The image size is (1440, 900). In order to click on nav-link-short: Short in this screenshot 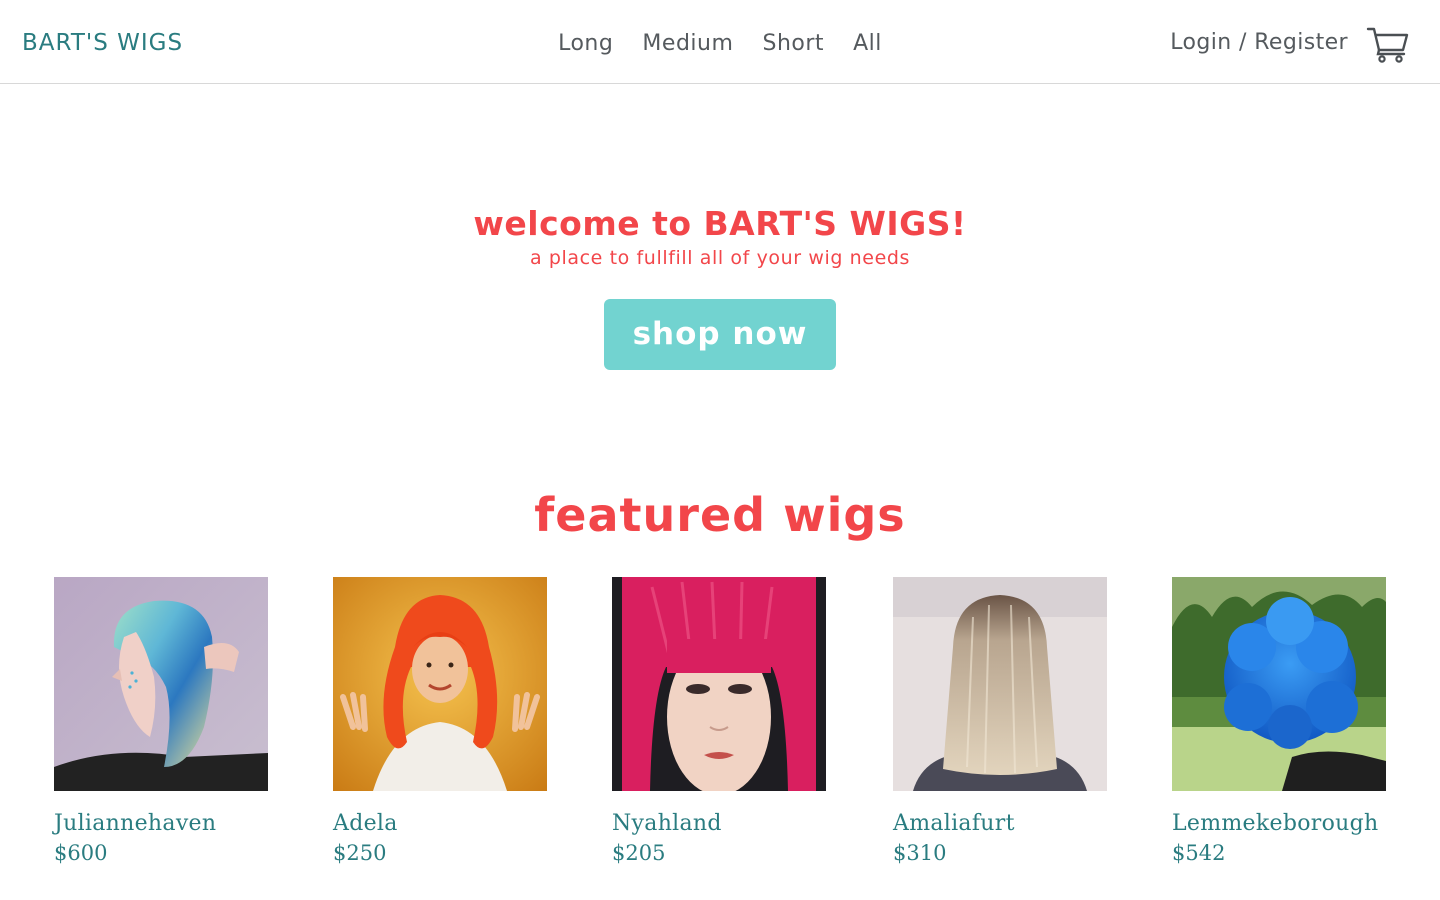, I will do `click(793, 43)`.